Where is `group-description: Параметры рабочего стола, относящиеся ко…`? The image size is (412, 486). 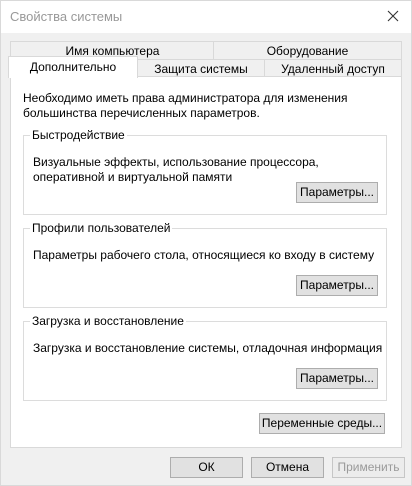 group-description: Параметры рабочего стола, относящиеся ко… is located at coordinates (204, 255).